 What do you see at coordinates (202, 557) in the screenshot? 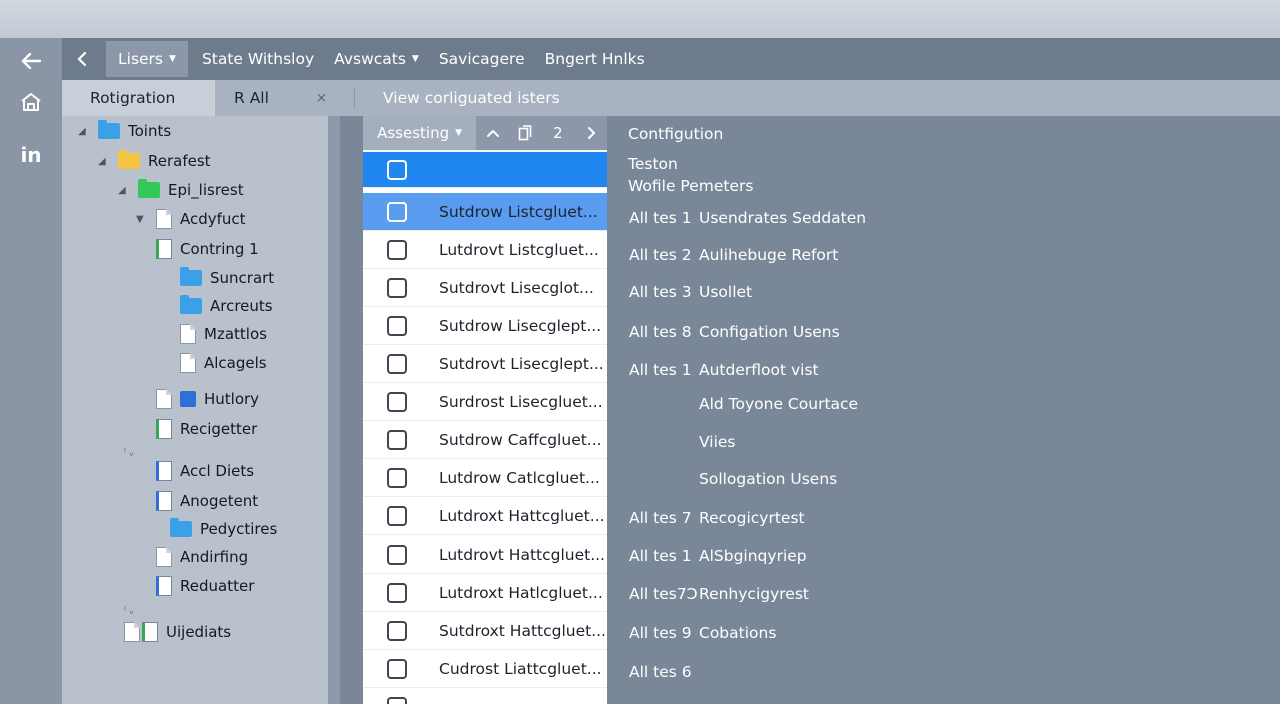
I see `tree-item: Andirfing` at bounding box center [202, 557].